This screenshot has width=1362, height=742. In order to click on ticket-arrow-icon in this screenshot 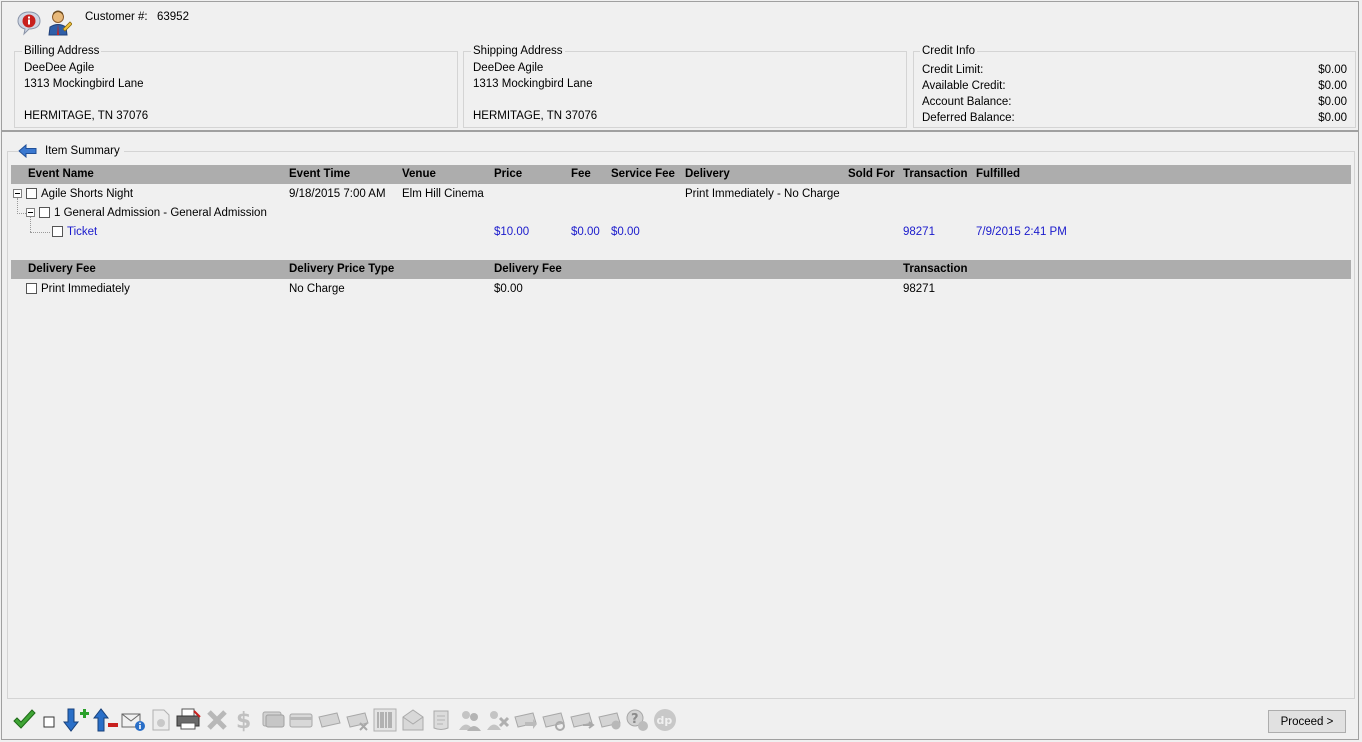, I will do `click(525, 720)`.